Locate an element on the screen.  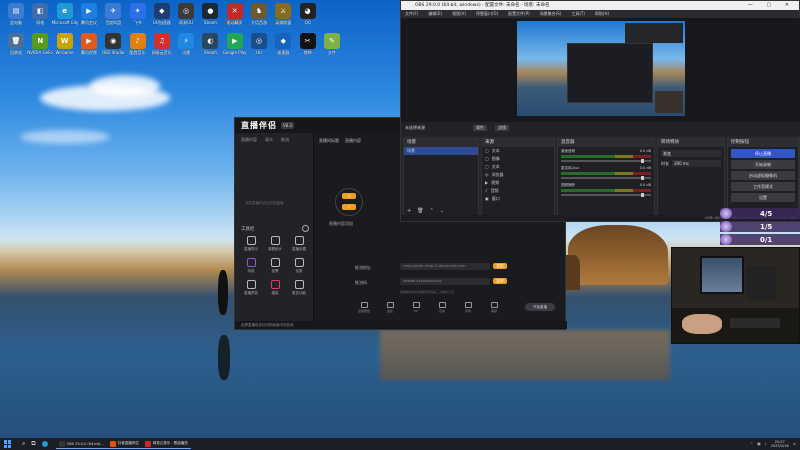
desktop-icon: ● Steam is located at coordinates (210, 14).